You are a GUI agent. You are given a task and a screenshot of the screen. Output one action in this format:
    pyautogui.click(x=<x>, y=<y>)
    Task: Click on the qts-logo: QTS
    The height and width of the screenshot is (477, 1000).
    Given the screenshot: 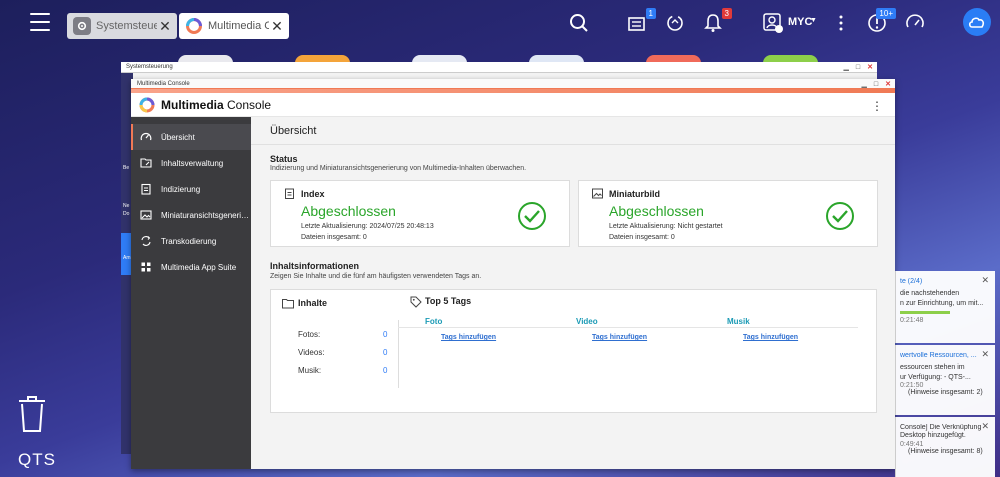 What is the action you would take?
    pyautogui.click(x=37, y=459)
    